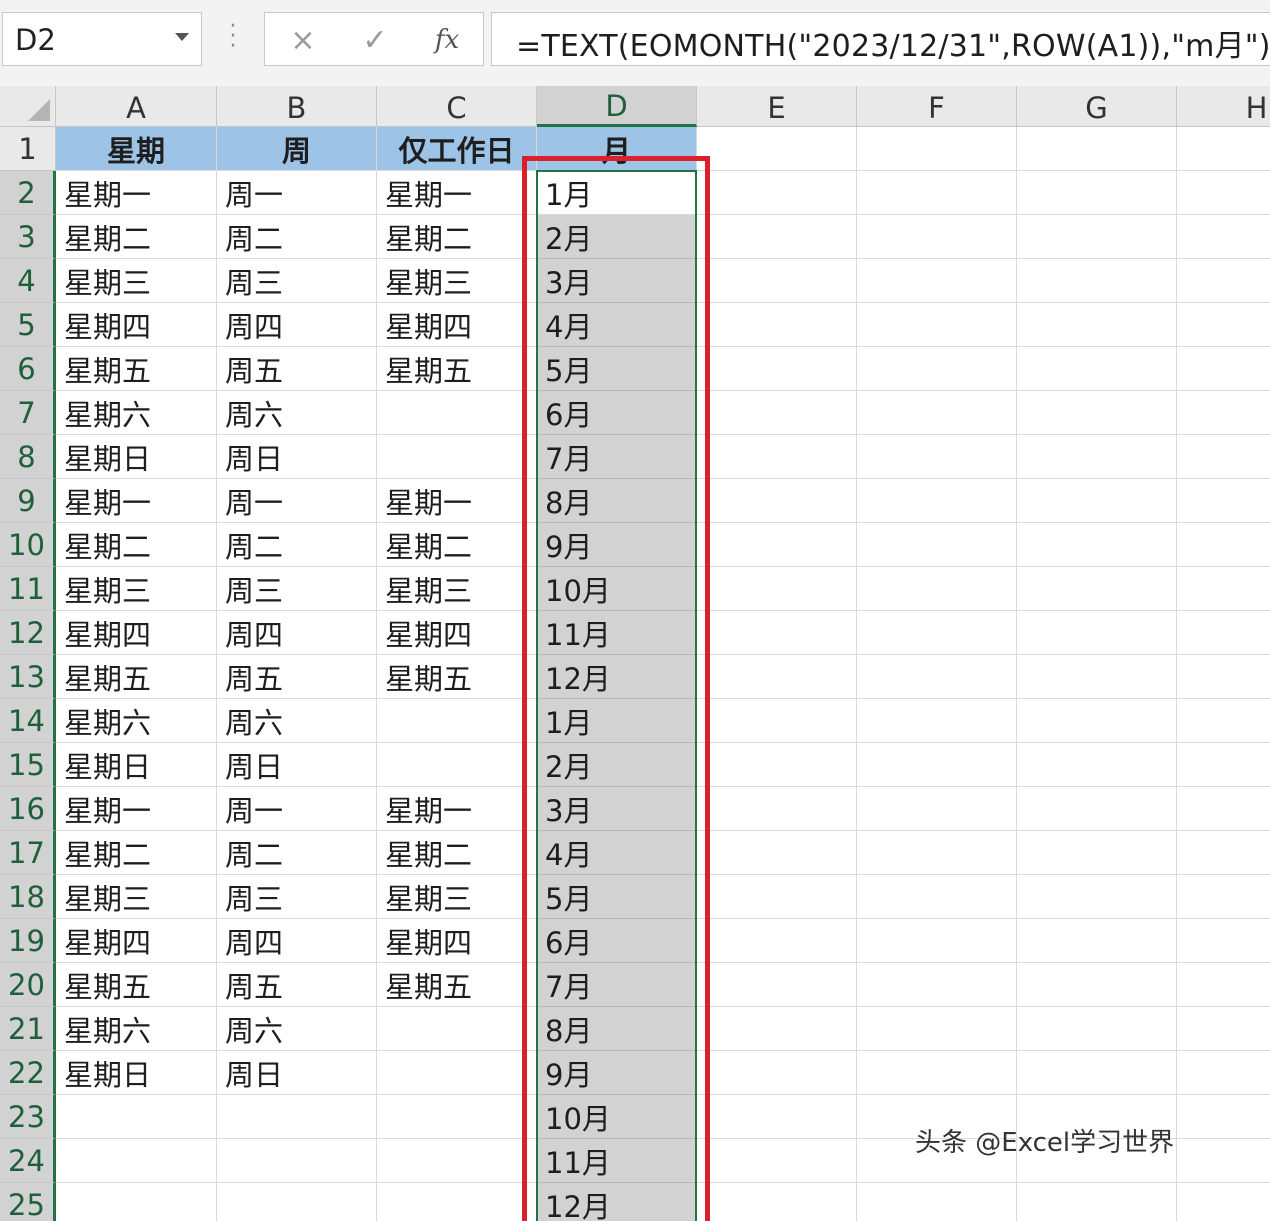  Describe the element at coordinates (28, 589) in the screenshot. I see `row-header-11: 11` at that location.